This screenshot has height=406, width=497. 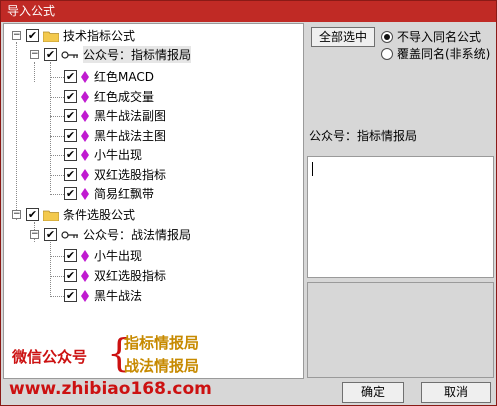 I want to click on tree-group-label: 条件选股公式, so click(x=99, y=215).